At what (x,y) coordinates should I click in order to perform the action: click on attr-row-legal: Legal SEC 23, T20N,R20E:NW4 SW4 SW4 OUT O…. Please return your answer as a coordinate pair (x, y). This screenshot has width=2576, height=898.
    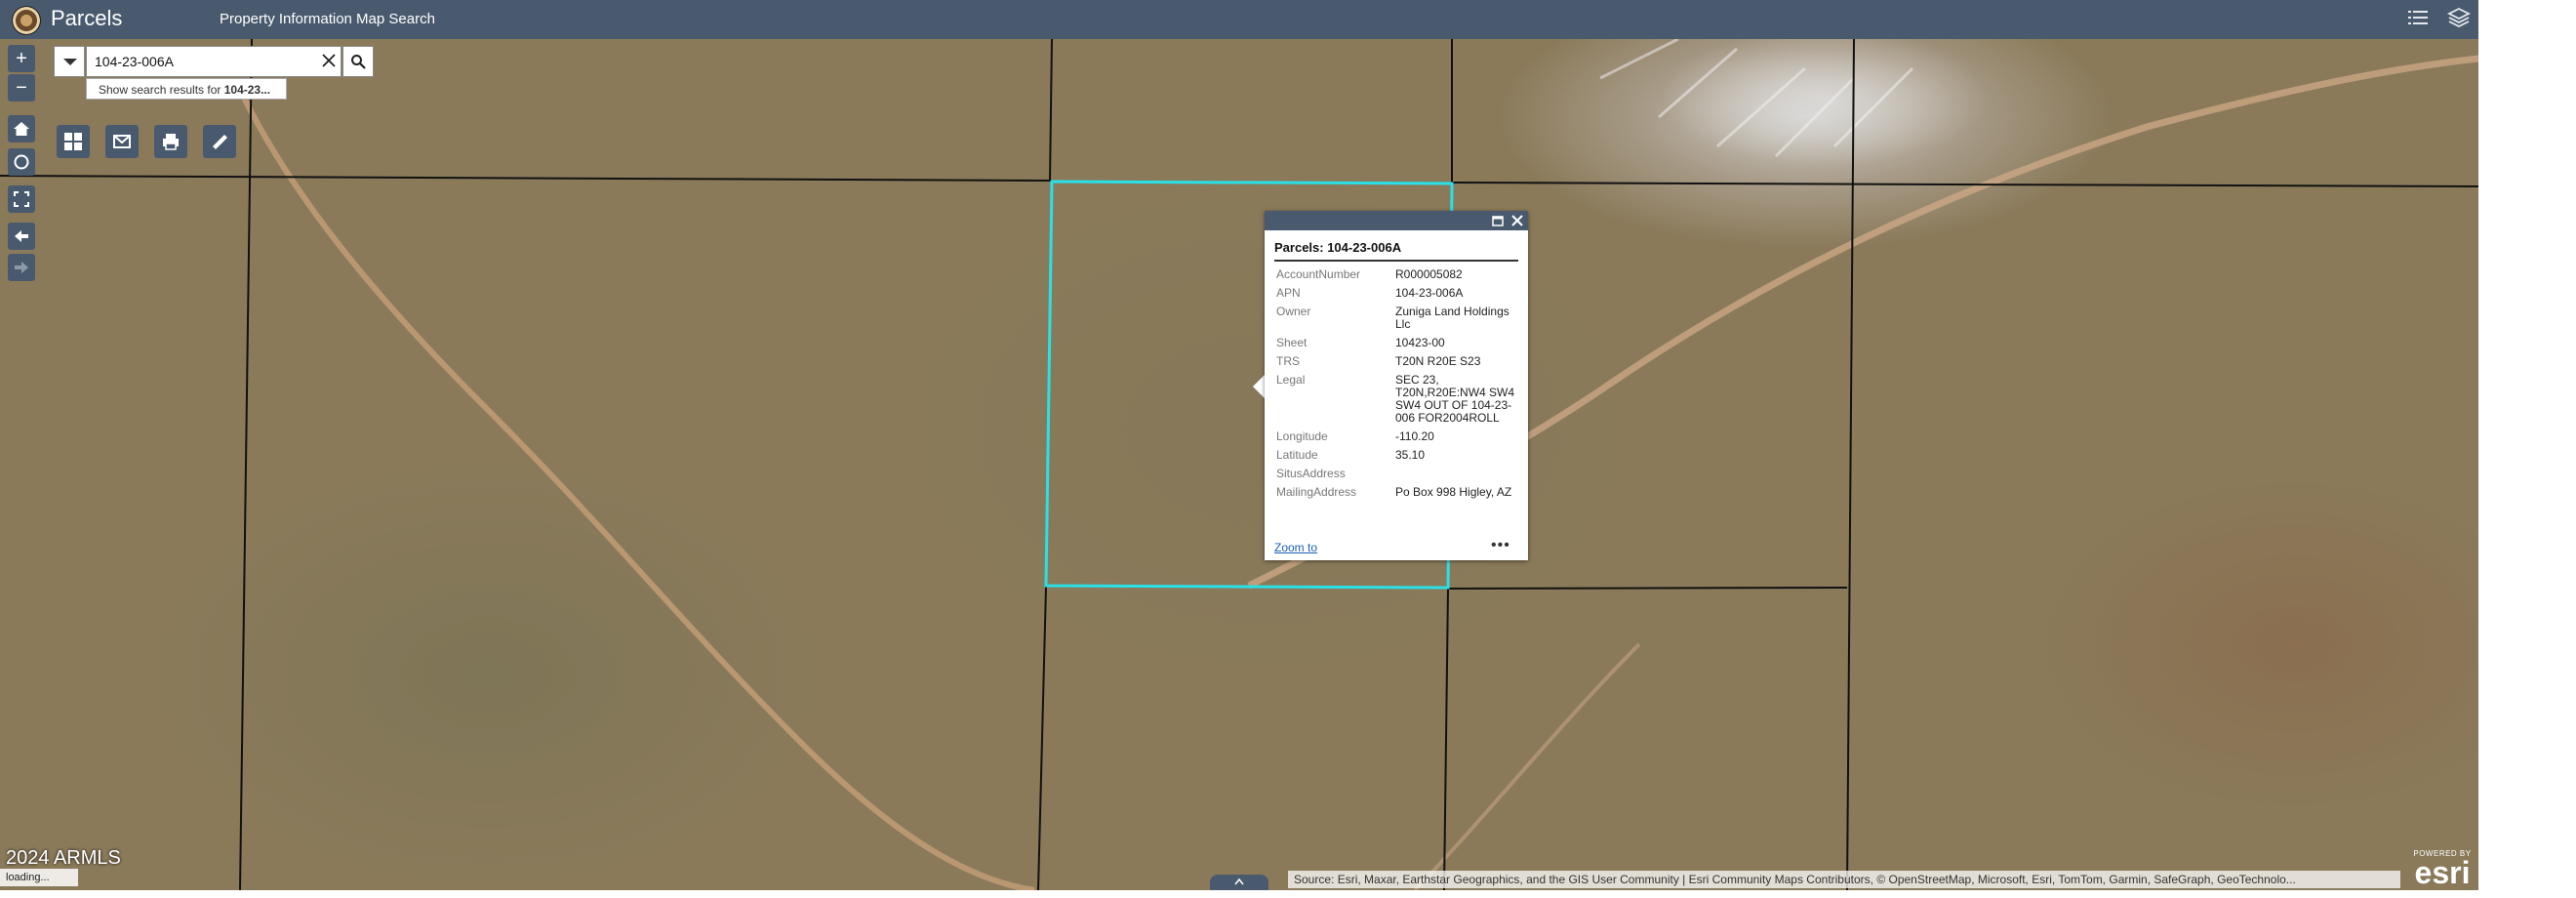
    Looking at the image, I should click on (1396, 399).